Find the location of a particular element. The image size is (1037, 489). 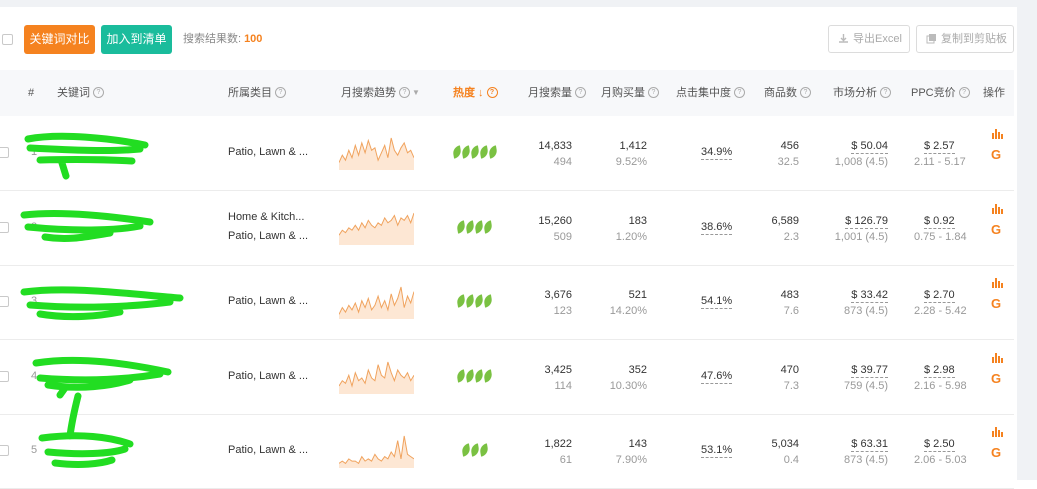

ppc-bid-range: 0.75 - 1.84 is located at coordinates (940, 237).